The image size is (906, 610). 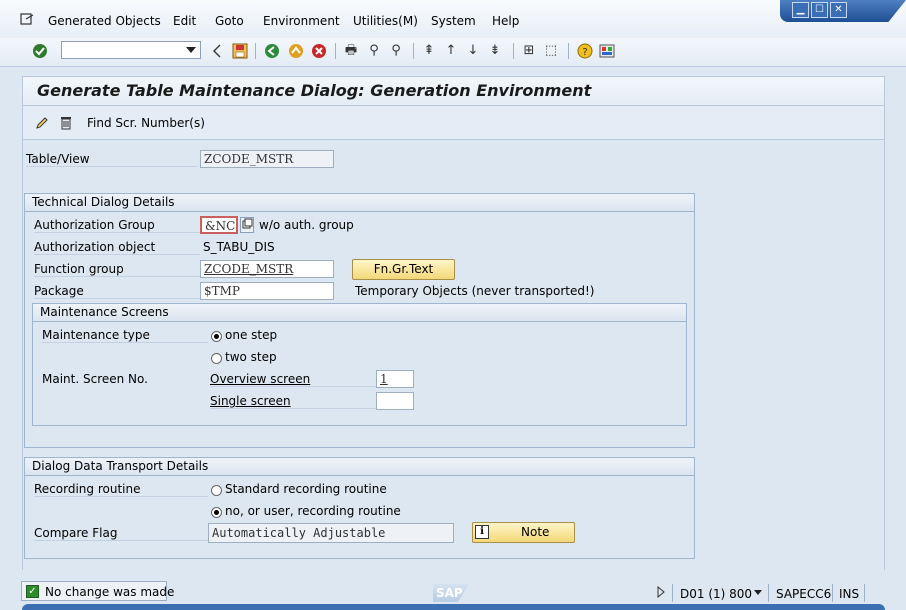 What do you see at coordinates (267, 291) in the screenshot?
I see `package-field: $TMP` at bounding box center [267, 291].